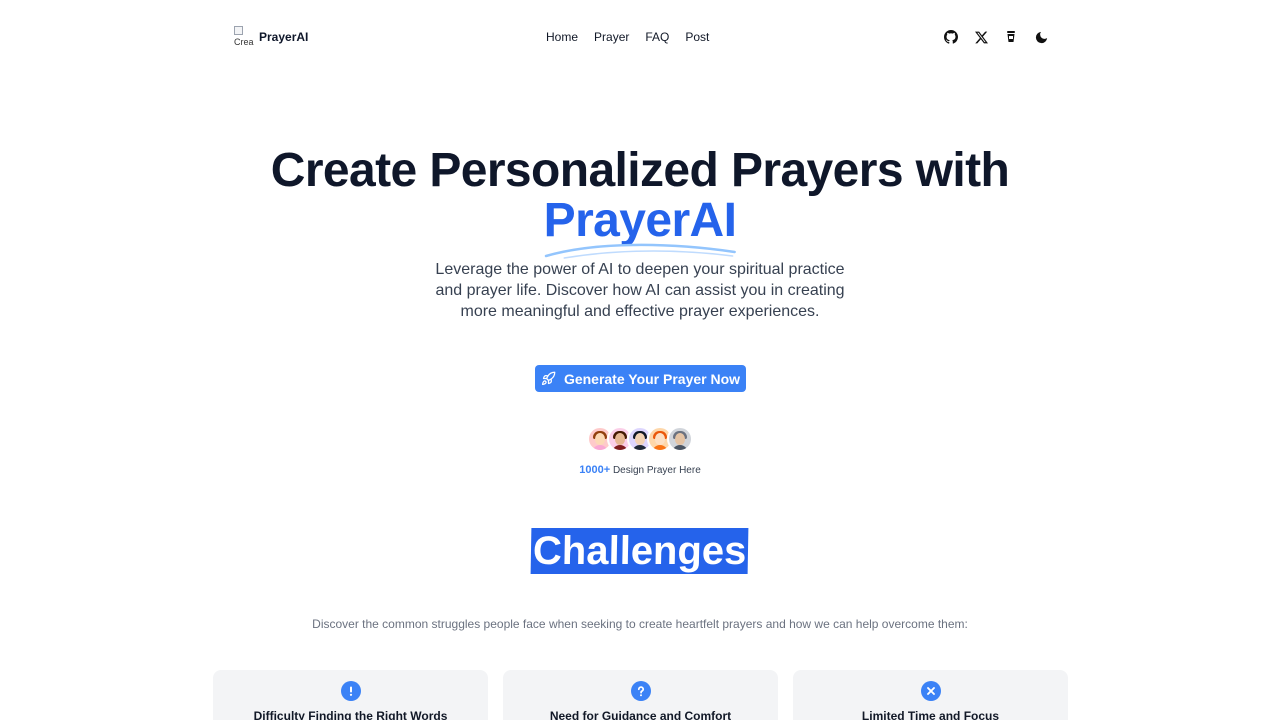 The height and width of the screenshot is (720, 1280). Describe the element at coordinates (611, 37) in the screenshot. I see `nav-link-prayer: Prayer` at that location.